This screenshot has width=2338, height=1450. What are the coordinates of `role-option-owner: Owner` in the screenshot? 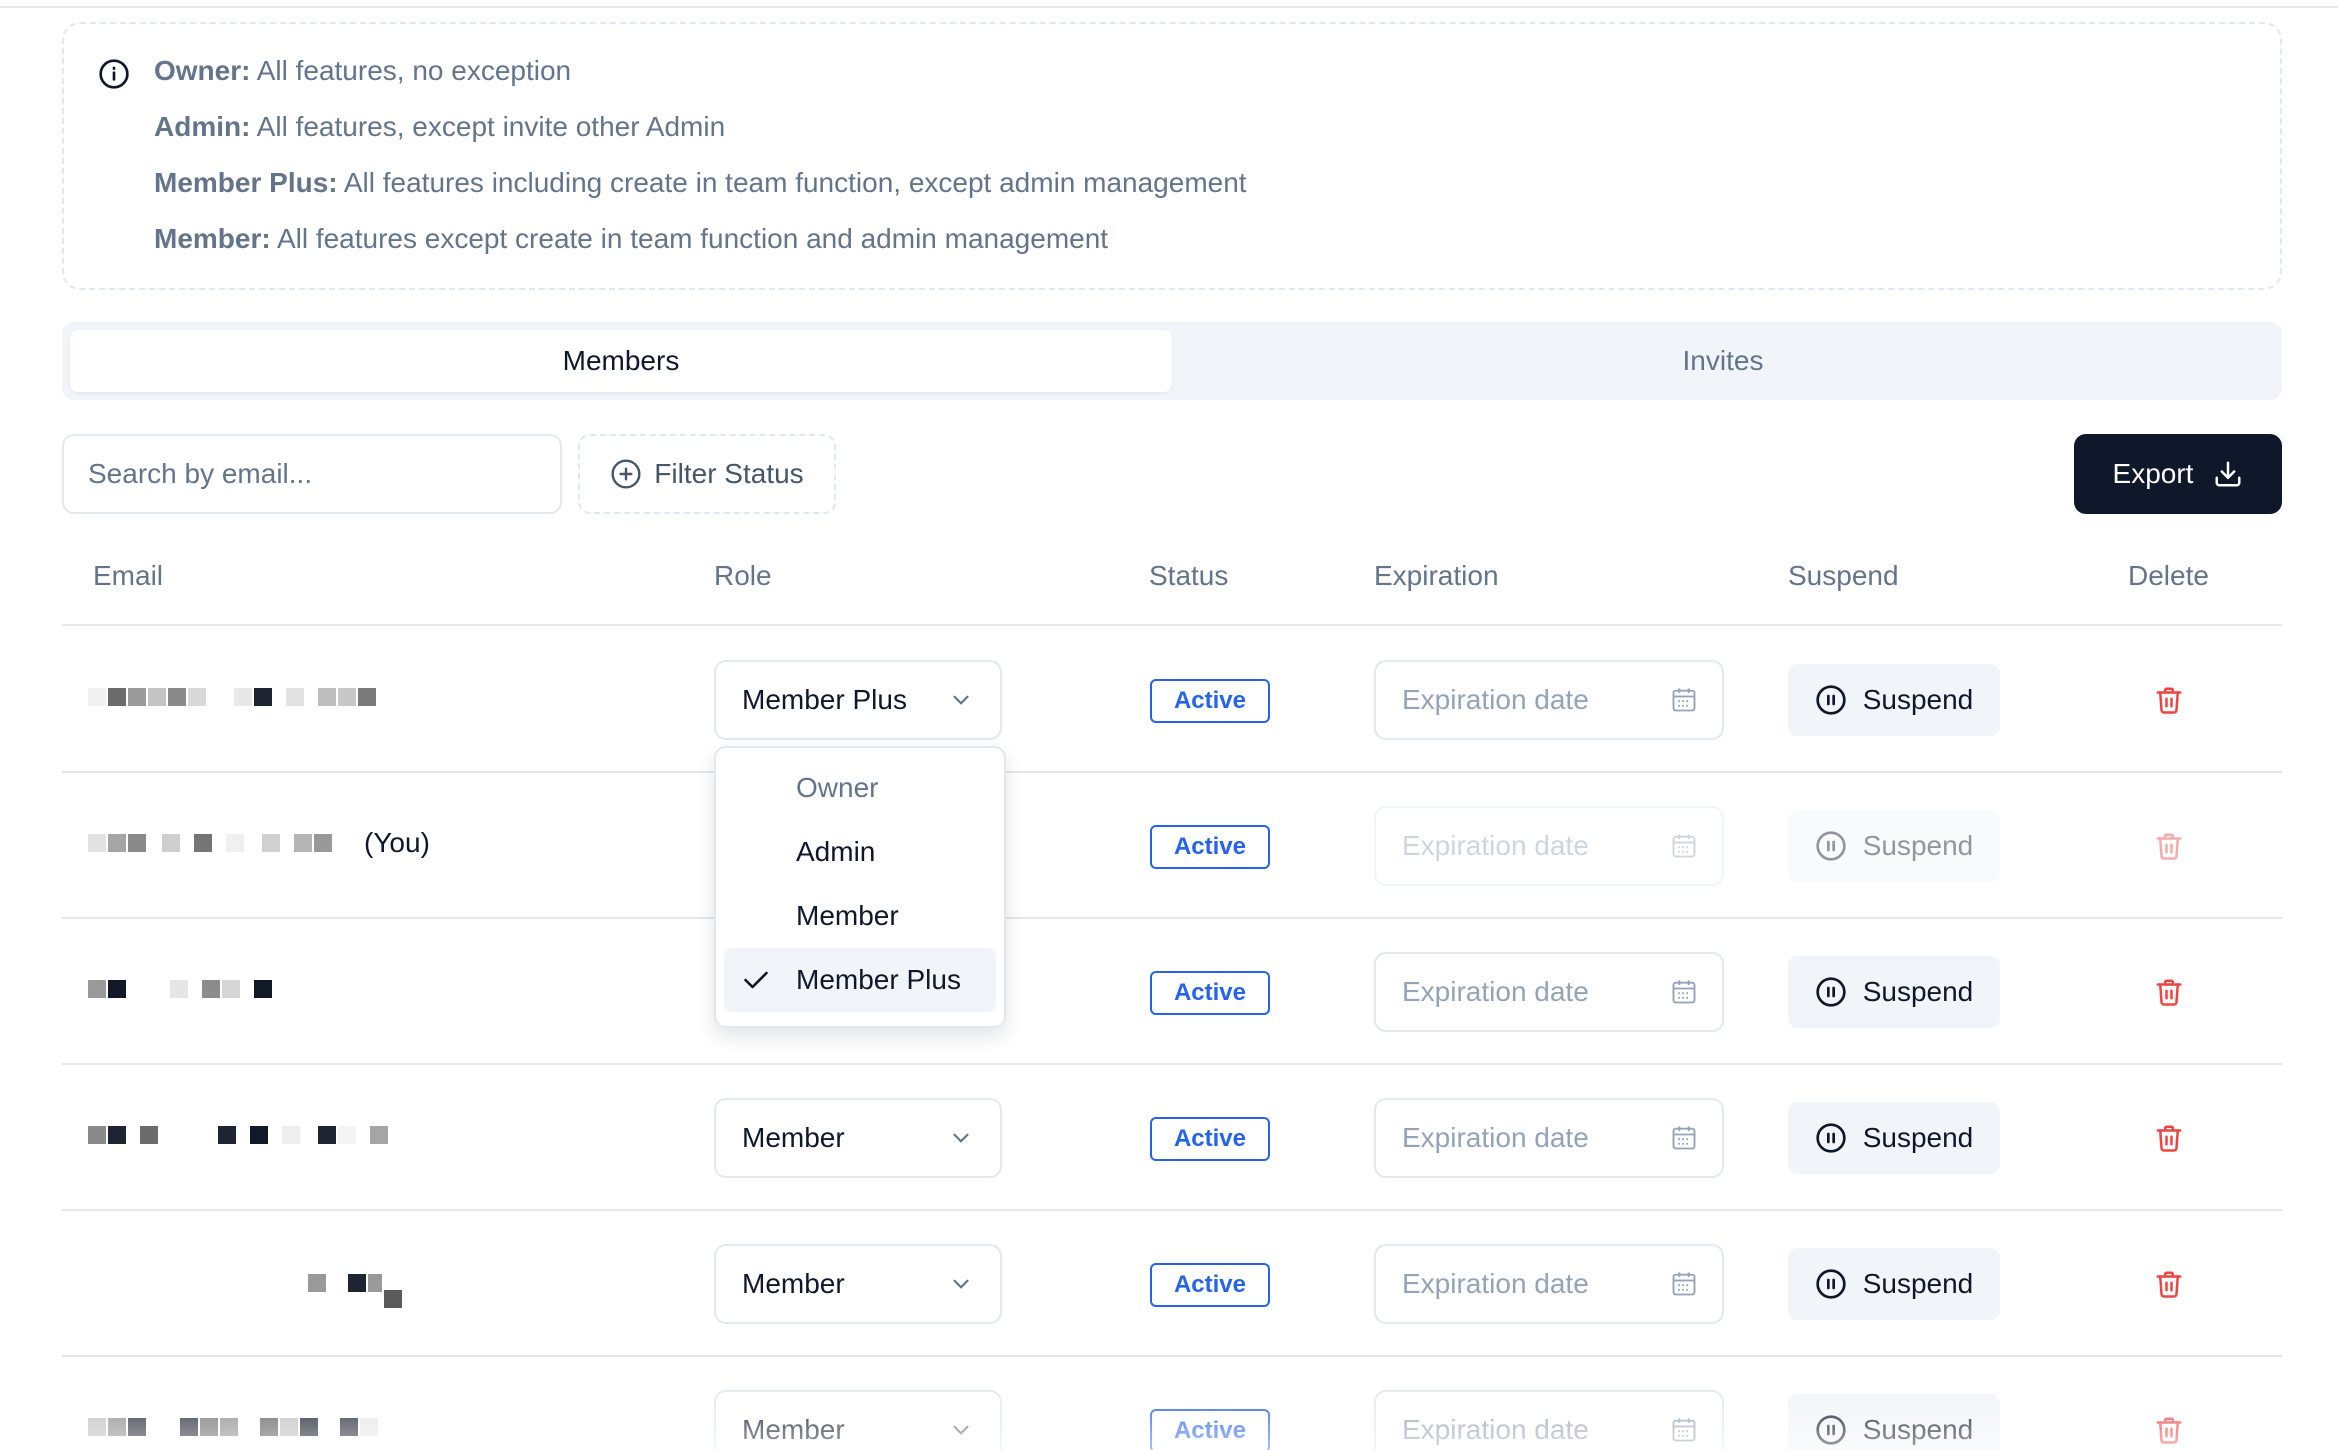 It's located at (860, 788).